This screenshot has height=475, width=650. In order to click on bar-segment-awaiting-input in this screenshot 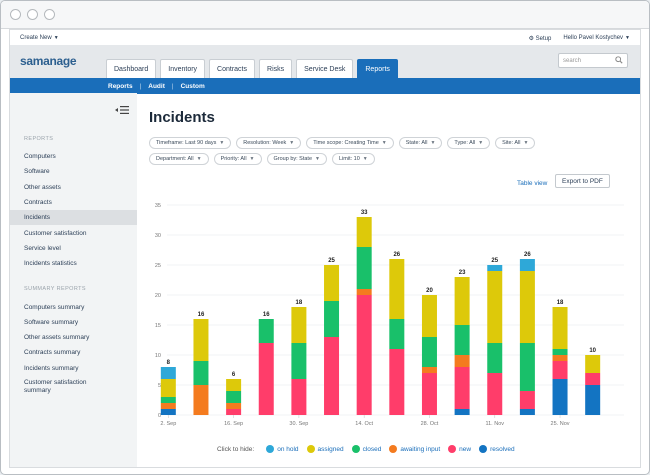, I will do `click(201, 400)`.